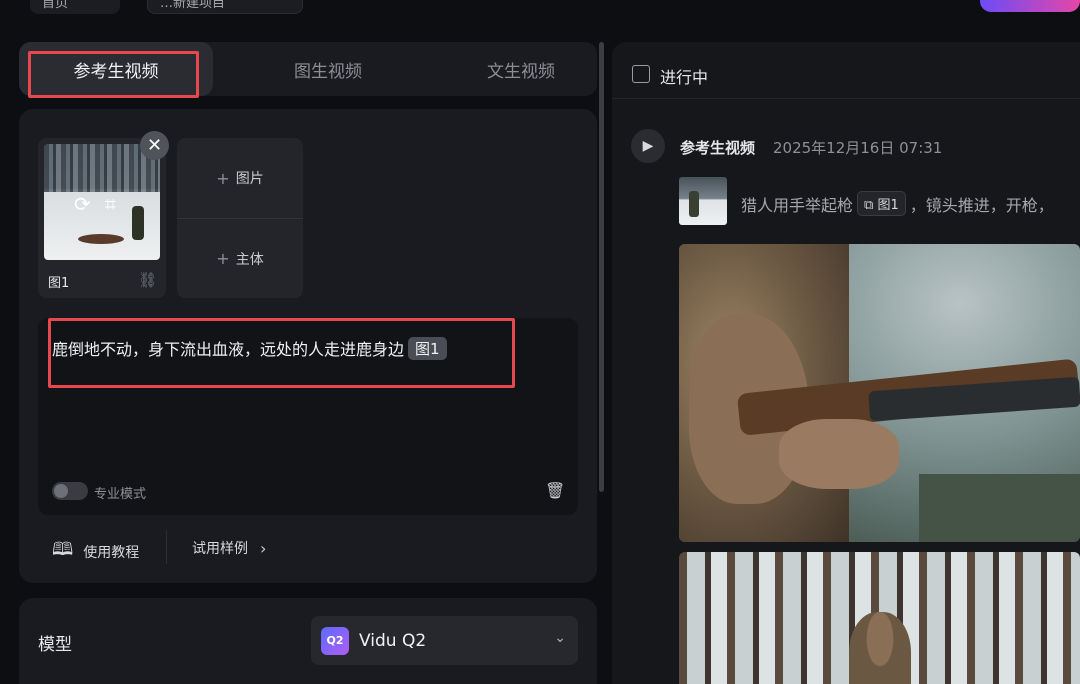 This screenshot has height=684, width=1080. What do you see at coordinates (59, 283) in the screenshot?
I see `reference-image-label: 图1` at bounding box center [59, 283].